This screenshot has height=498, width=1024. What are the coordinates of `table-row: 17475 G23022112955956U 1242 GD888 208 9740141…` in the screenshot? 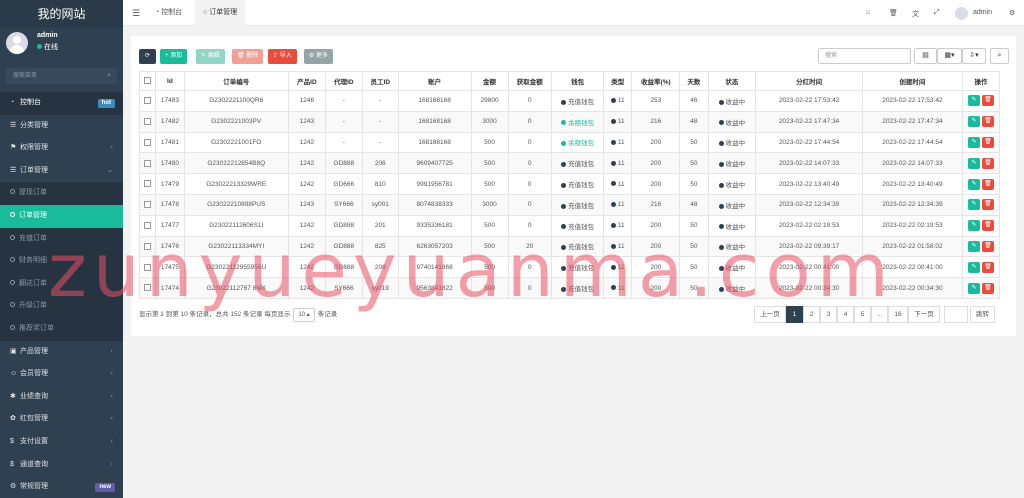 It's located at (569, 267).